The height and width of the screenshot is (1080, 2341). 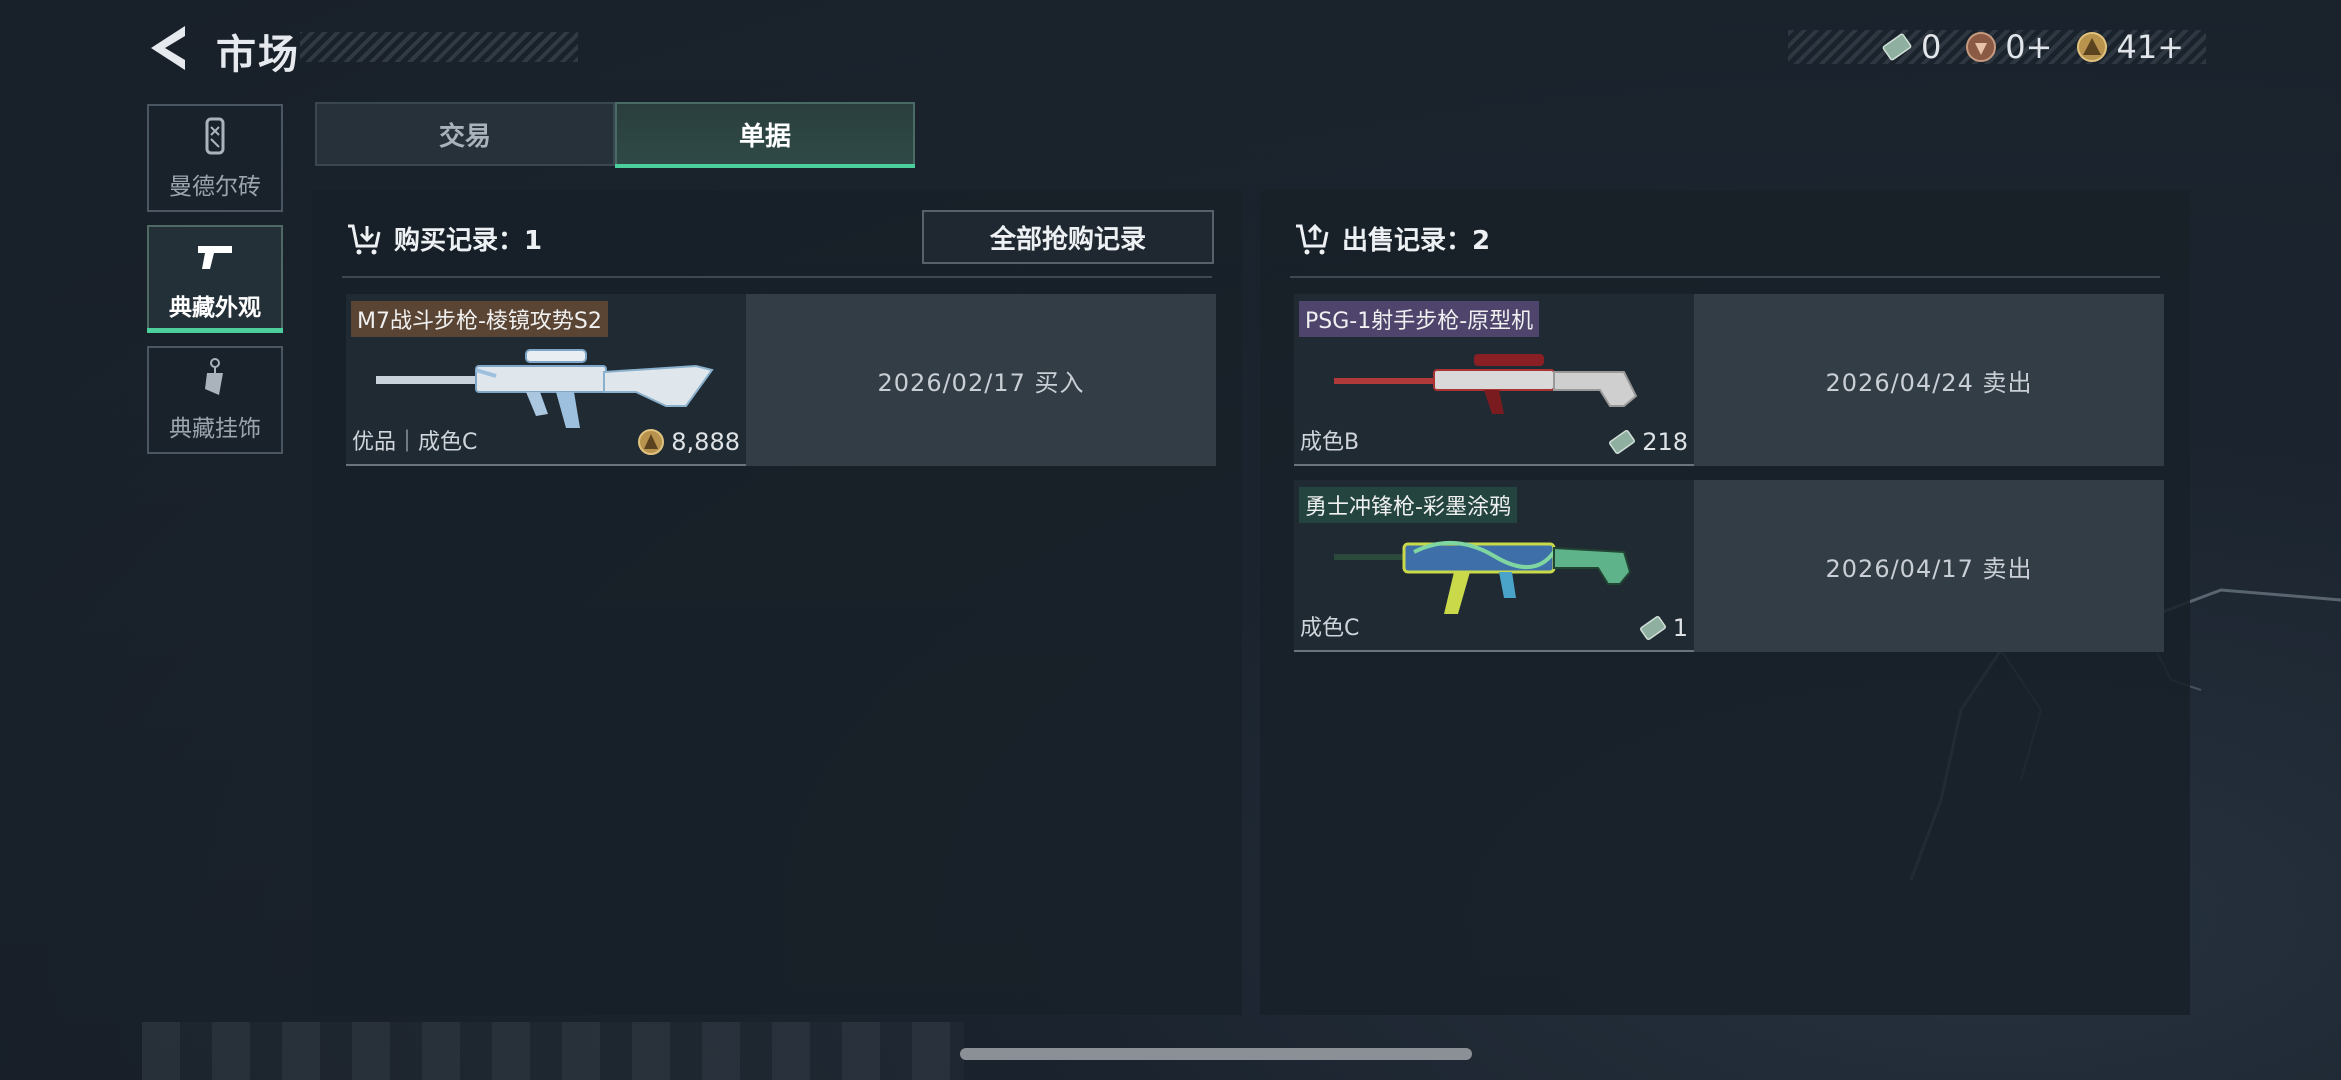 I want to click on currency-ticket-value: 0, so click(x=1931, y=47).